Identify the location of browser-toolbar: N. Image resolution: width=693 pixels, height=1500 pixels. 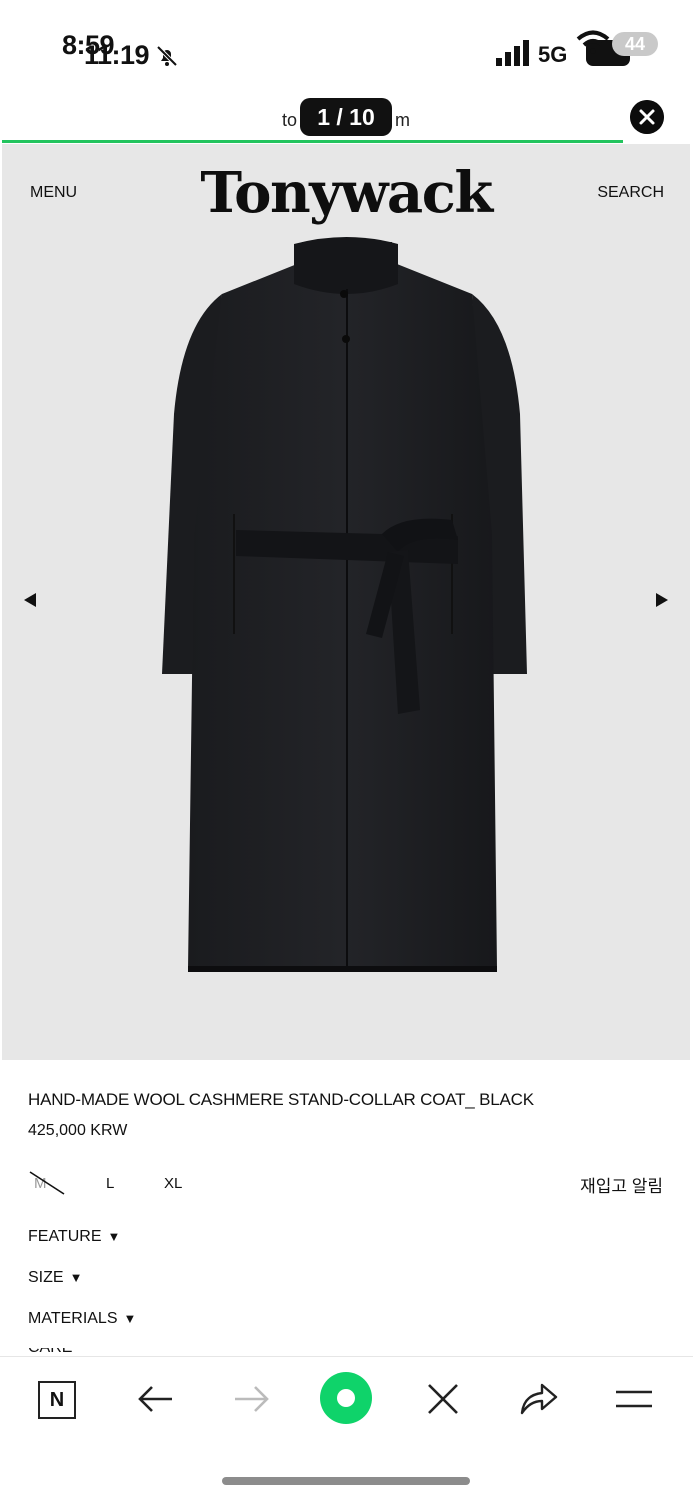
(346, 1428).